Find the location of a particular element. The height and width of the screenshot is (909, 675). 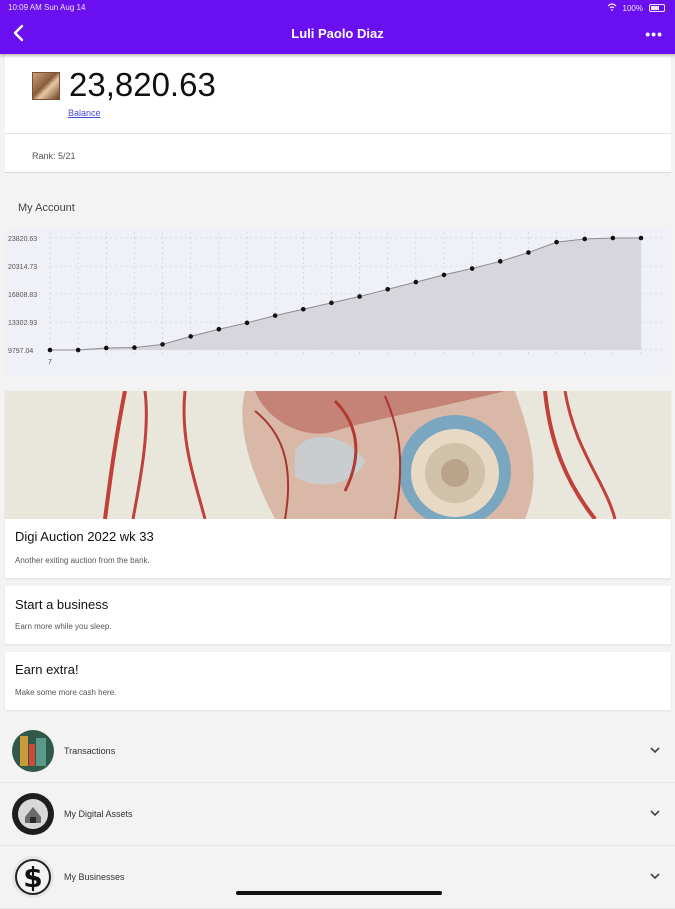

battery-icon is located at coordinates (657, 8).